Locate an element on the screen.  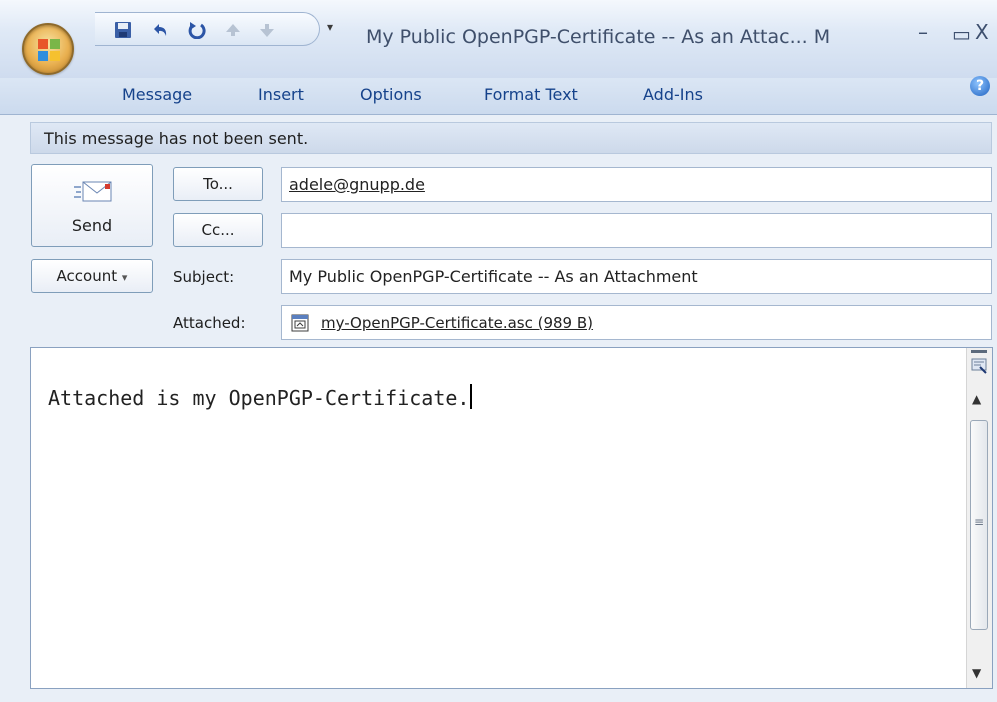
scroll-thumb: ≡ is located at coordinates (979, 525).